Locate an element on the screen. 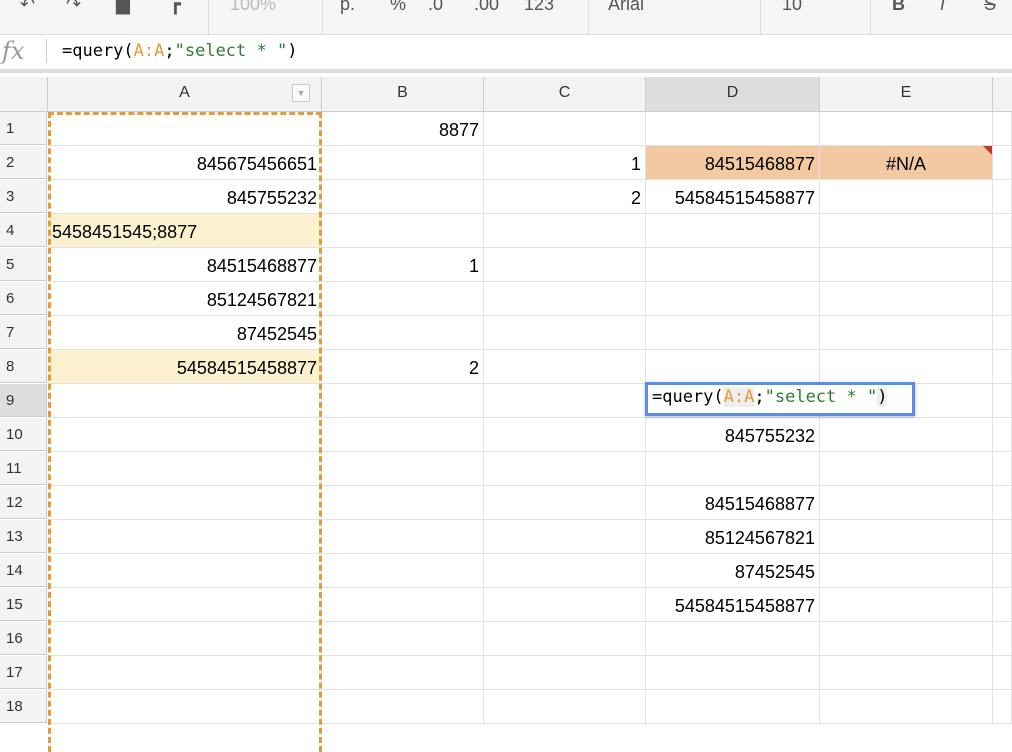 This screenshot has height=752, width=1012. cell-E14 is located at coordinates (906, 571).